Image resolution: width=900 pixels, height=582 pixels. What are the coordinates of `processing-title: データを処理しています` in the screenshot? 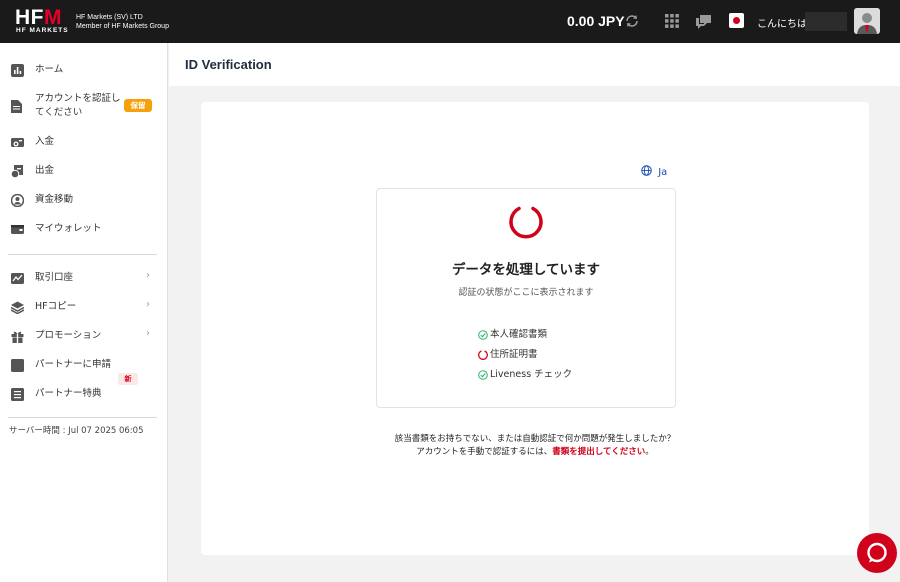 It's located at (526, 270).